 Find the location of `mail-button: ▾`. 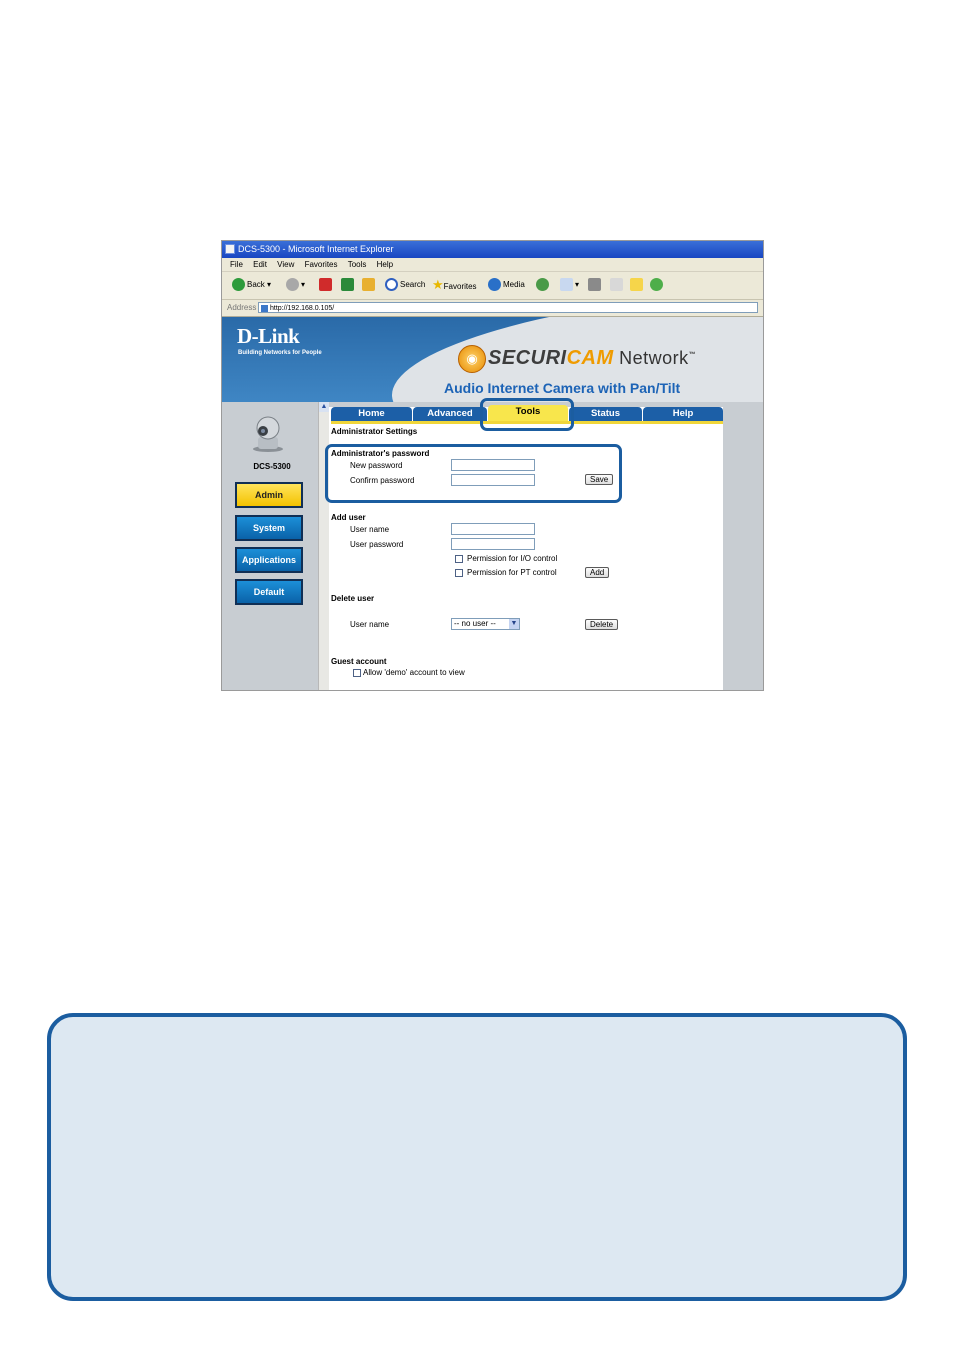

mail-button: ▾ is located at coordinates (569, 285).